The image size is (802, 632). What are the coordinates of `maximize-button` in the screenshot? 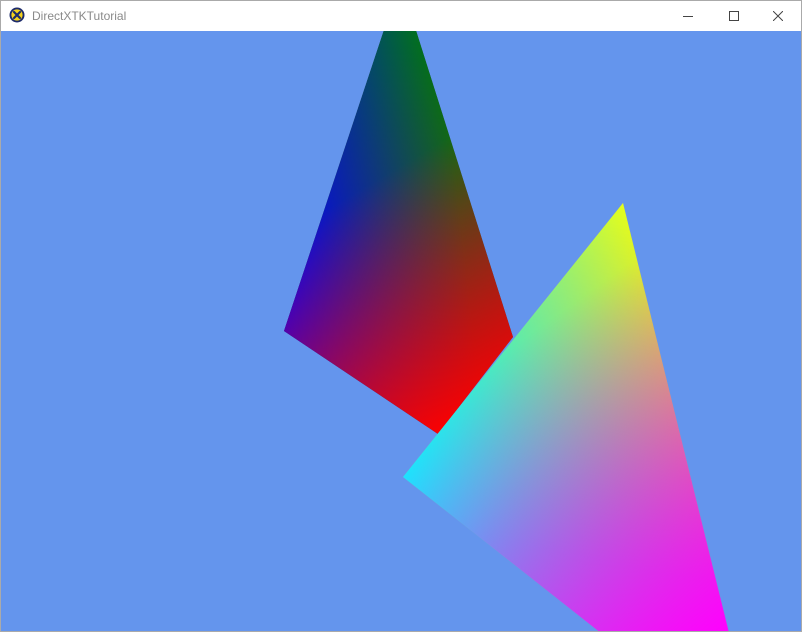 It's located at (734, 16).